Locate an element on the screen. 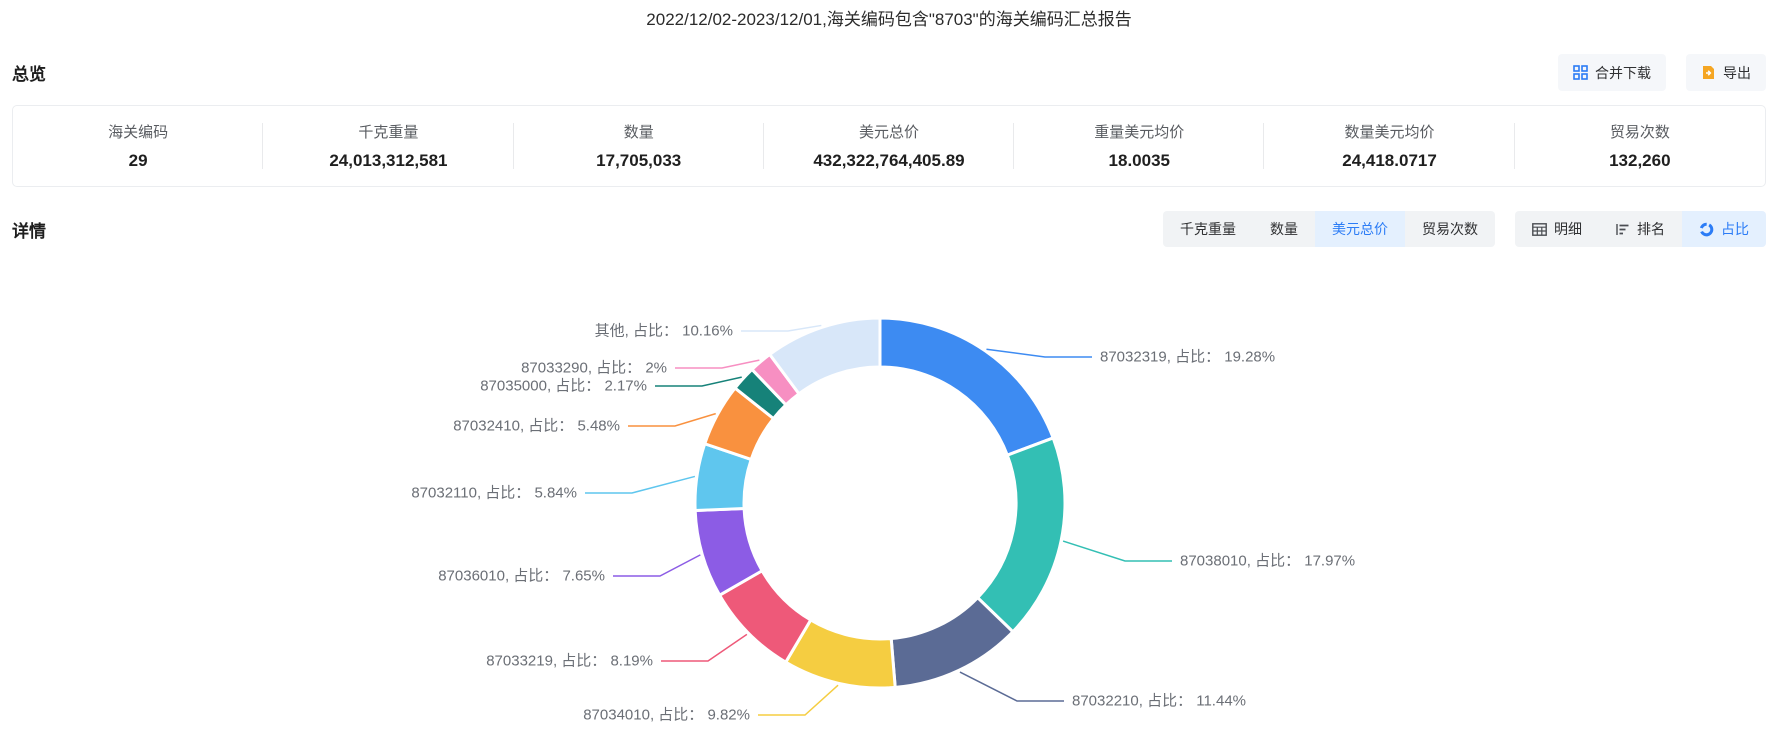 The height and width of the screenshot is (735, 1778). stat-usd-per-qty: 数量美元均价 24,418.0717 is located at coordinates (1389, 146).